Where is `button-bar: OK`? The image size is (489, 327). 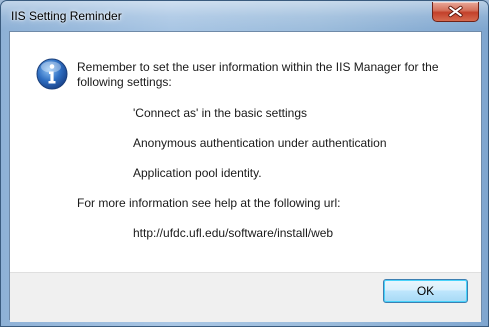 button-bar: OK is located at coordinates (245, 297).